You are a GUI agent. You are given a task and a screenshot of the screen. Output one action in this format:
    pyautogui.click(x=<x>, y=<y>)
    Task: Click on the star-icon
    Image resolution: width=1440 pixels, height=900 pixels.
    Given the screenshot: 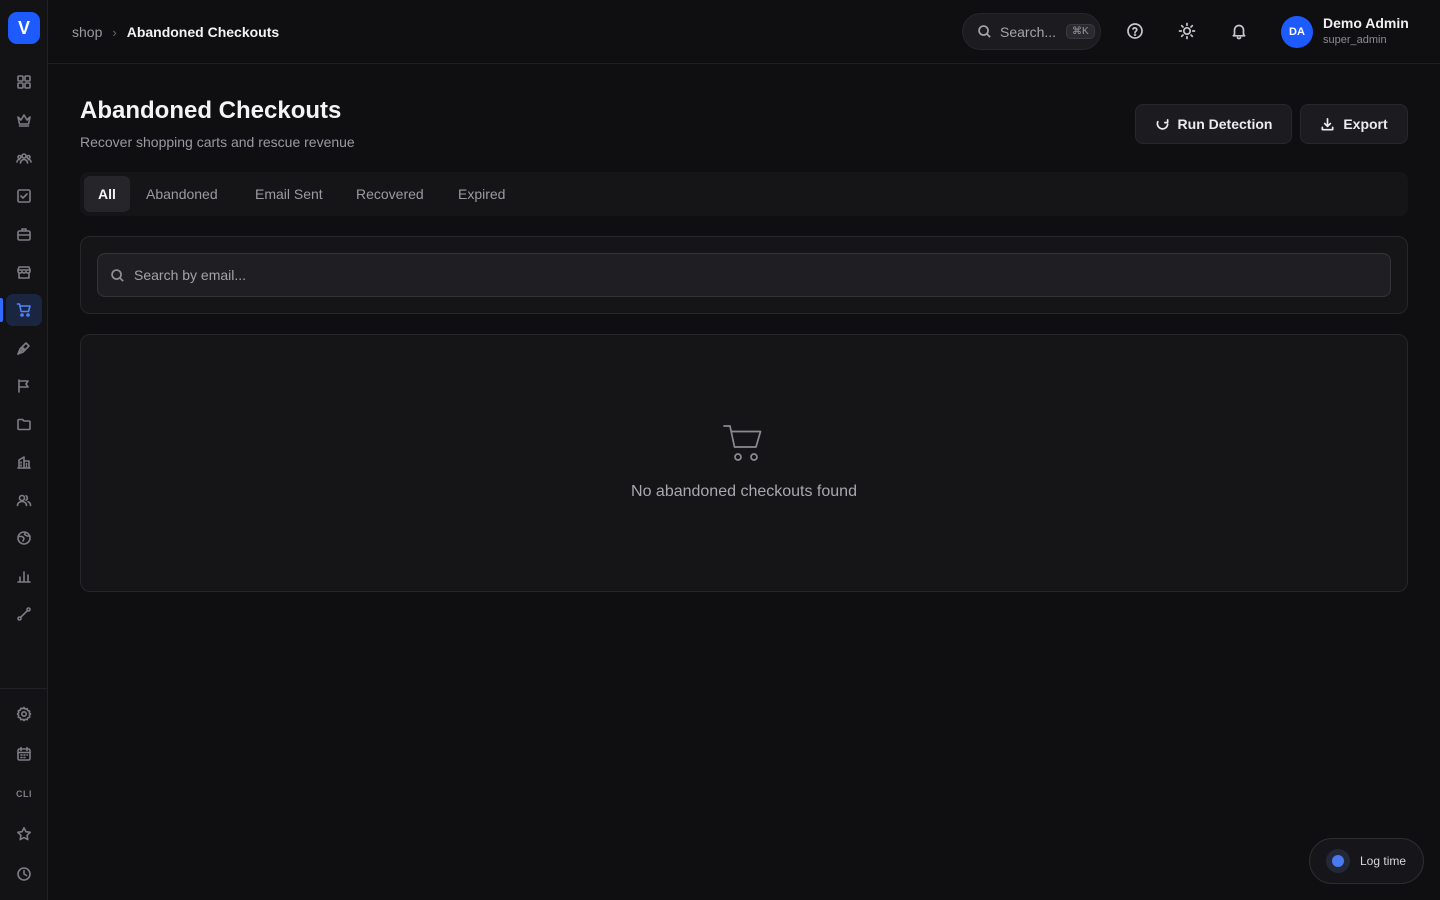 What is the action you would take?
    pyautogui.click(x=24, y=834)
    